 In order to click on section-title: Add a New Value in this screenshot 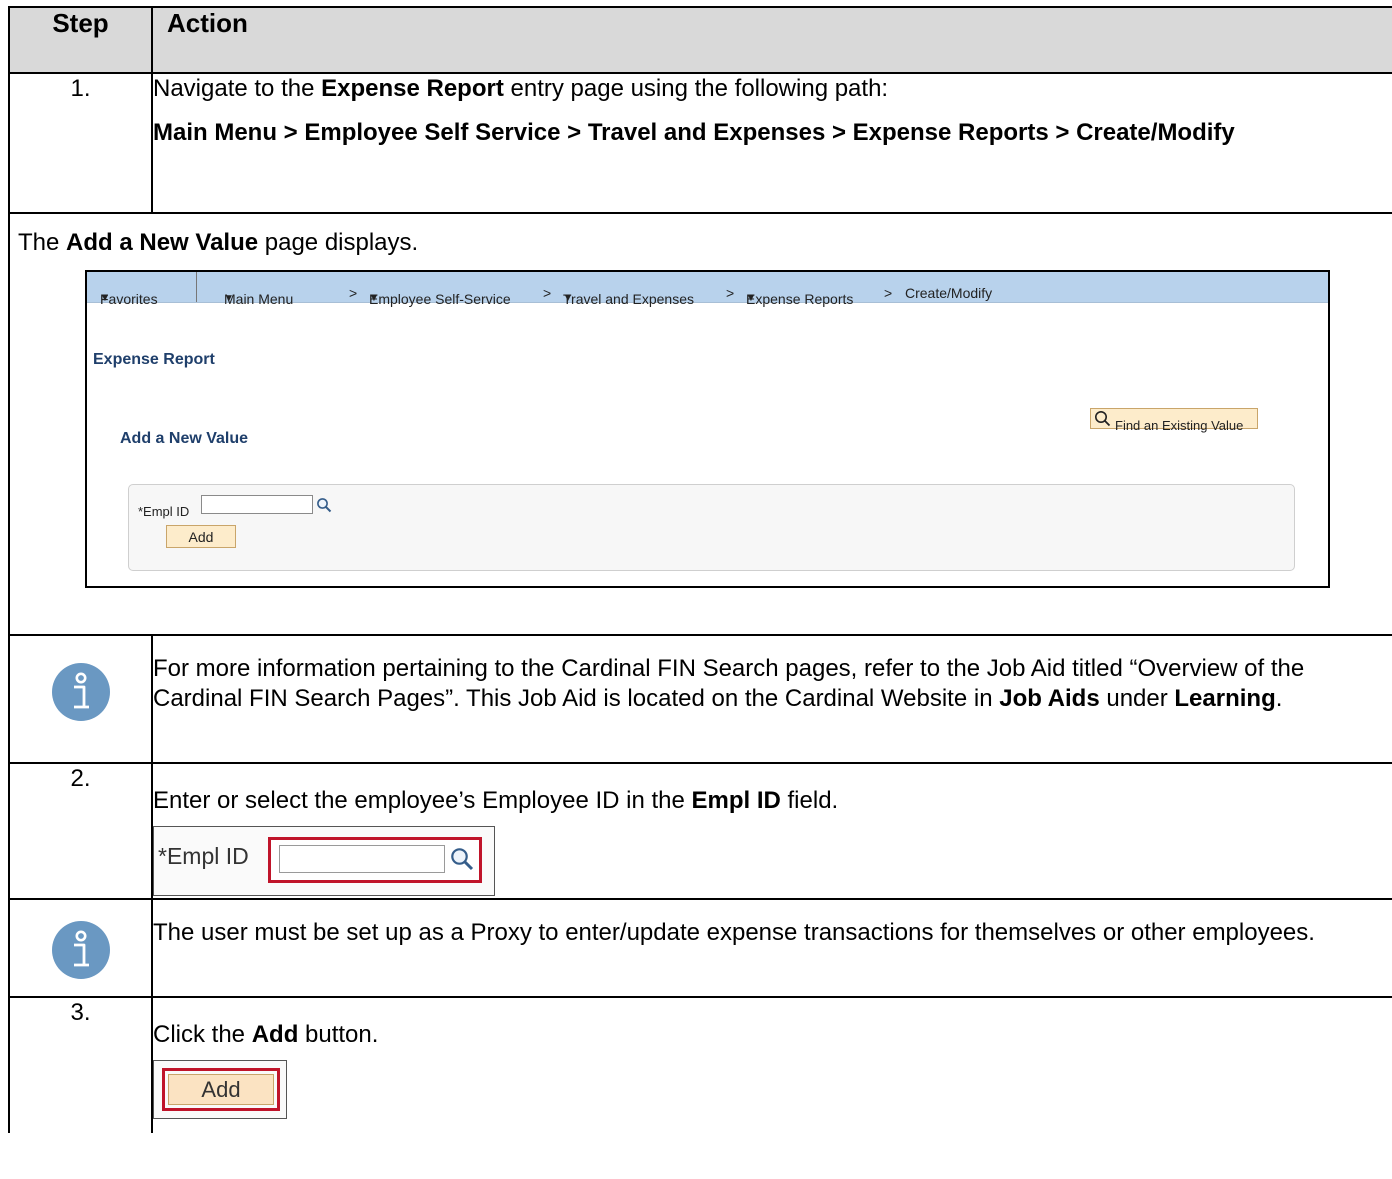, I will do `click(184, 438)`.